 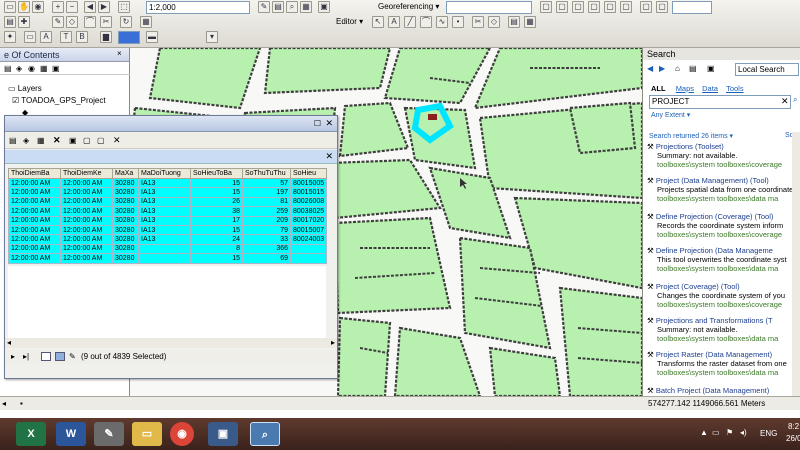 I want to click on table-cell: 17, so click(x=216, y=220).